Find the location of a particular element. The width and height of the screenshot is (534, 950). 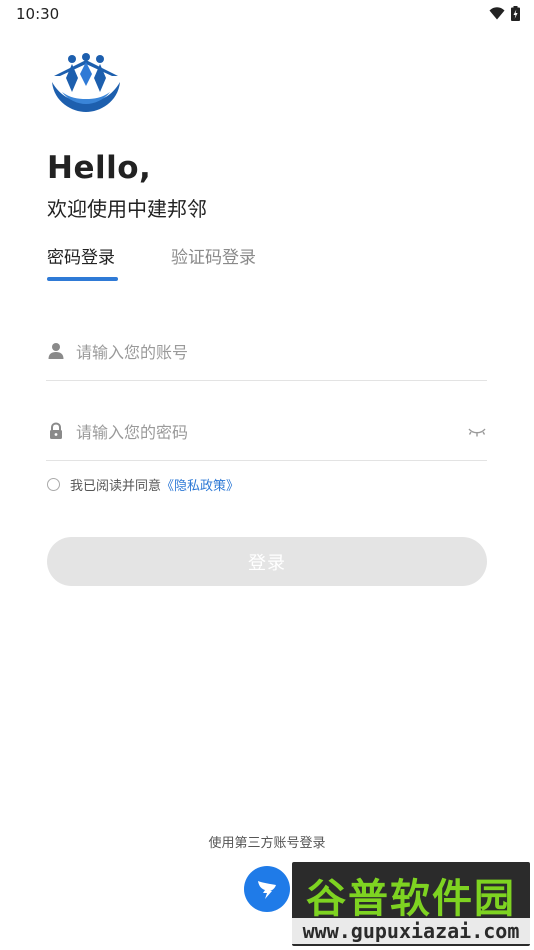

battery-icon is located at coordinates (515, 13).